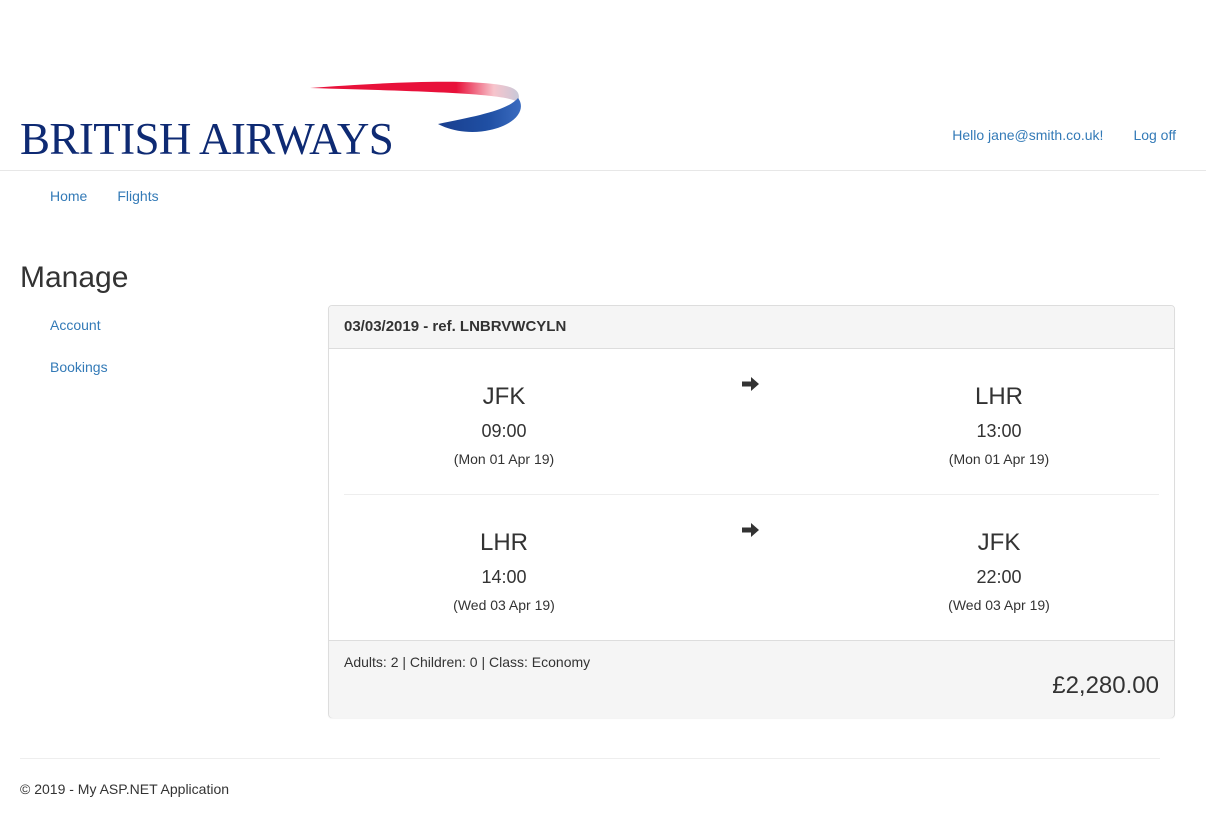 Image resolution: width=1206 pixels, height=818 pixels. Describe the element at coordinates (79, 380) in the screenshot. I see `side-nav-bookings: Bookings` at that location.